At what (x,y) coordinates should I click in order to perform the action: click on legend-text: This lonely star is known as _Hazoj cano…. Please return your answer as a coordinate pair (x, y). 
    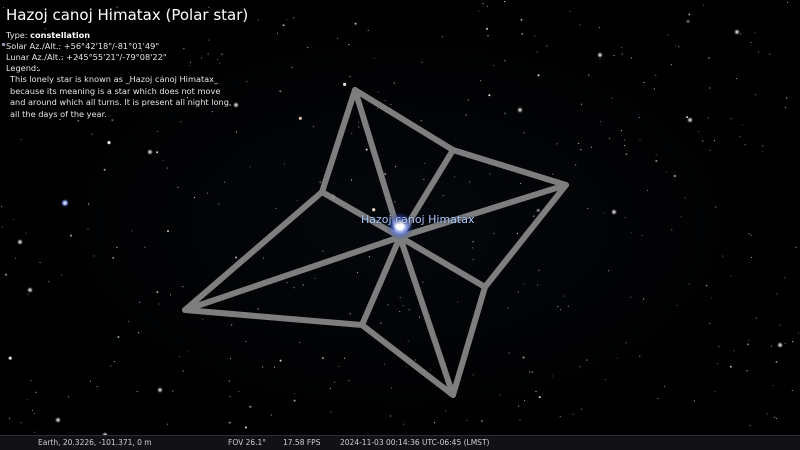
    Looking at the image, I should click on (121, 96).